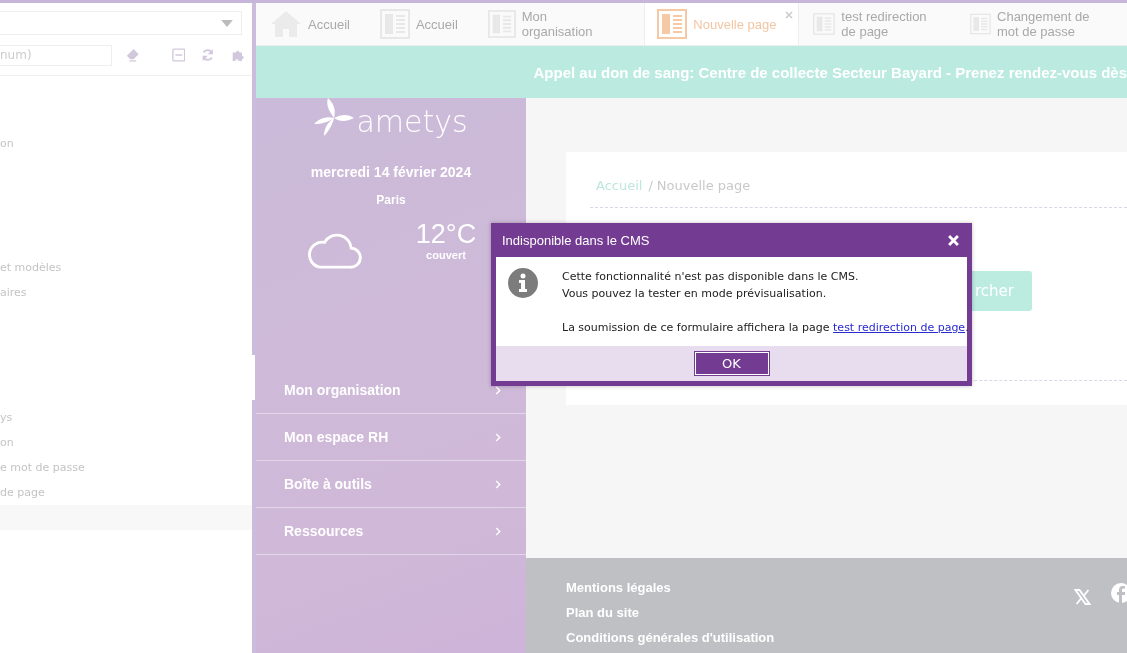  What do you see at coordinates (559, 24) in the screenshot?
I see `tab: Mon organisation` at bounding box center [559, 24].